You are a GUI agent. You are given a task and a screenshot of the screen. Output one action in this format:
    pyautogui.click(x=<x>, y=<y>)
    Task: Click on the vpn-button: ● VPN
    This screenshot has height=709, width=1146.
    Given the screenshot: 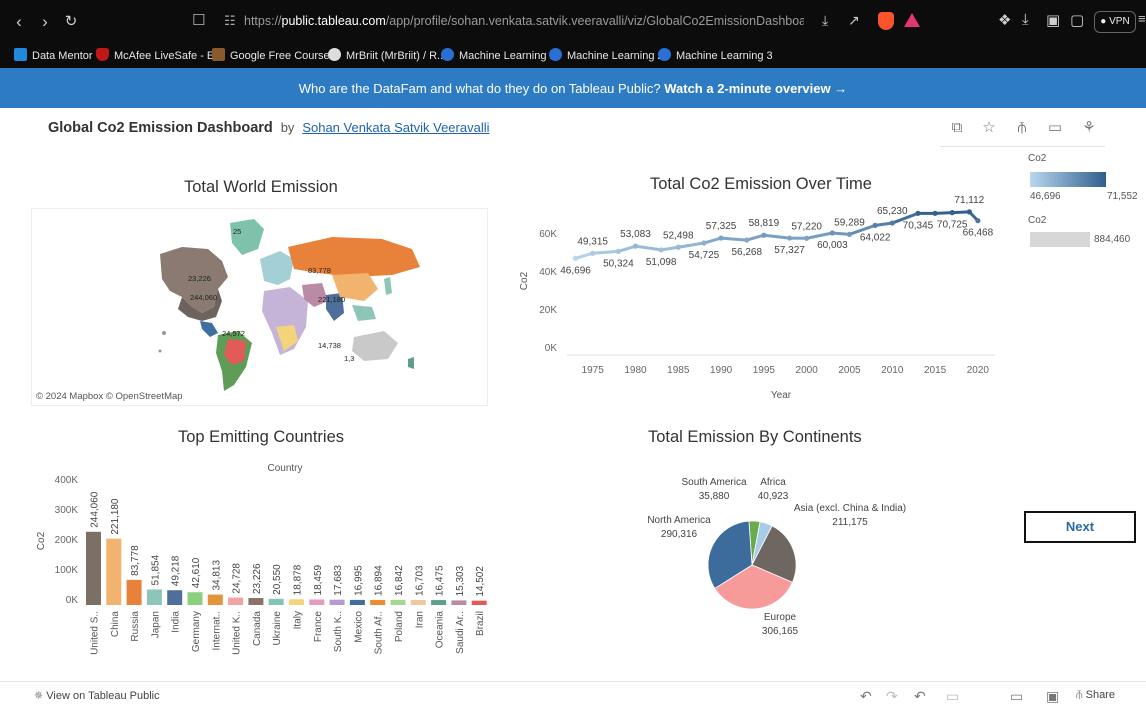 What is the action you would take?
    pyautogui.click(x=1115, y=22)
    